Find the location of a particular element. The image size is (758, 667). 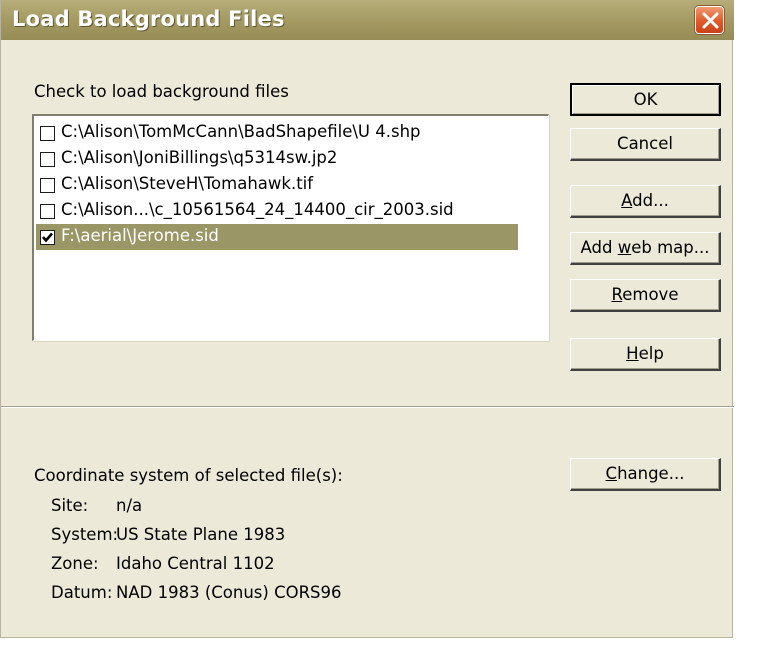

file-list-item: C:\Alison\TomMcCann\BadShapefile\U 4.shp is located at coordinates (277, 133).